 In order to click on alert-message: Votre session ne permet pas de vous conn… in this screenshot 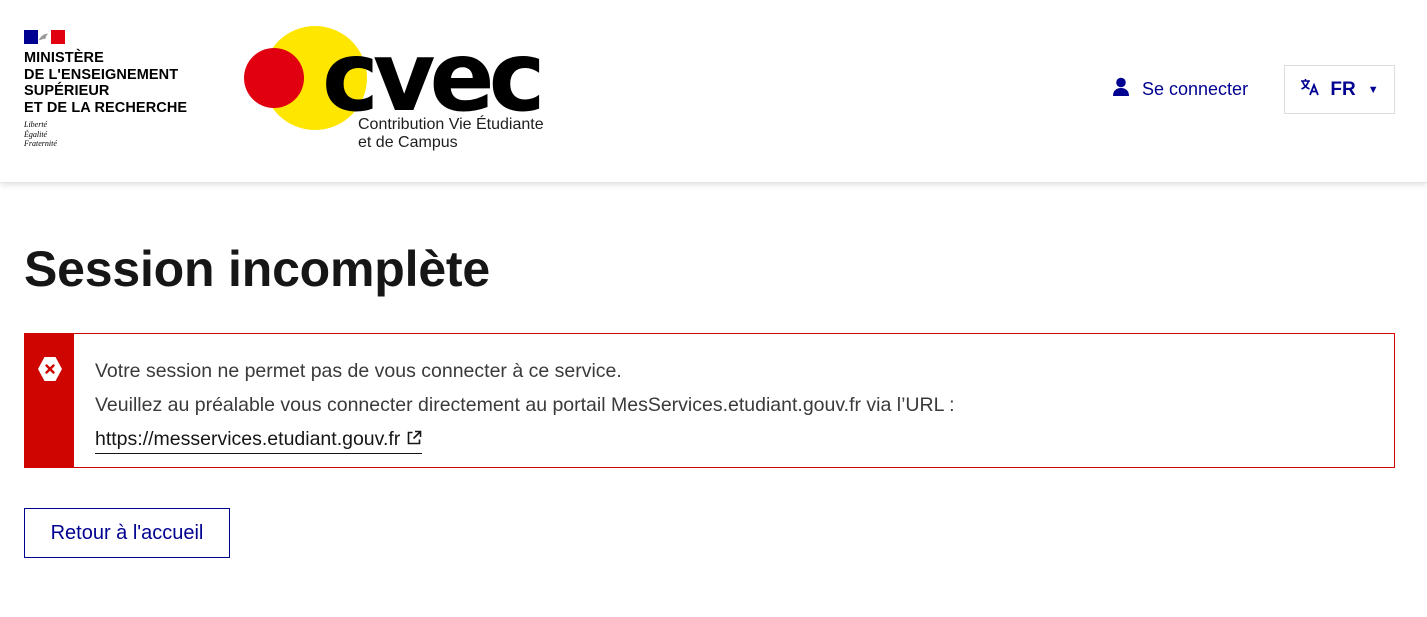, I will do `click(525, 405)`.